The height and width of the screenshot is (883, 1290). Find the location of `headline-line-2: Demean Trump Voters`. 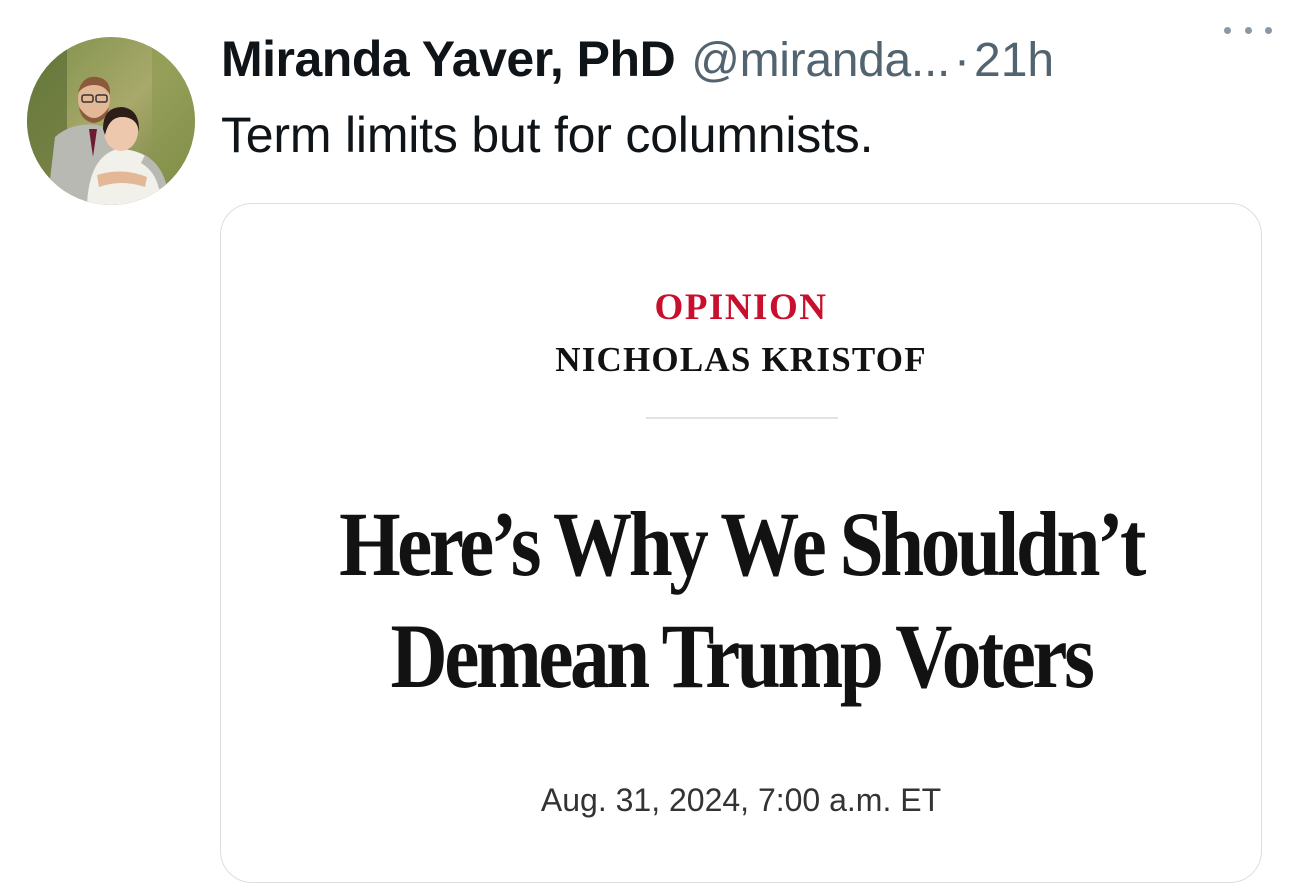

headline-line-2: Demean Trump Voters is located at coordinates (742, 656).